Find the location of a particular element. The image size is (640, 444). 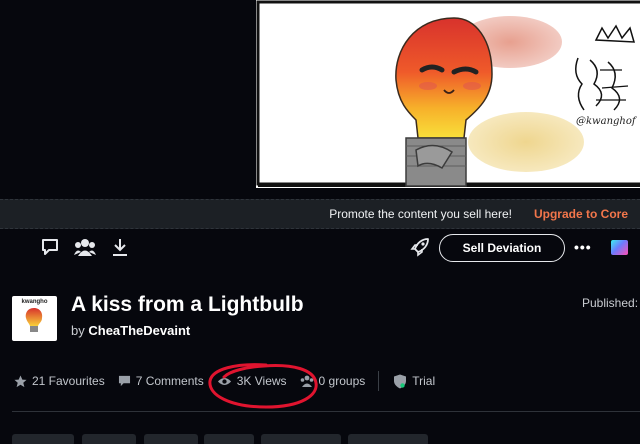

more-options-icon: ••• is located at coordinates (583, 247).